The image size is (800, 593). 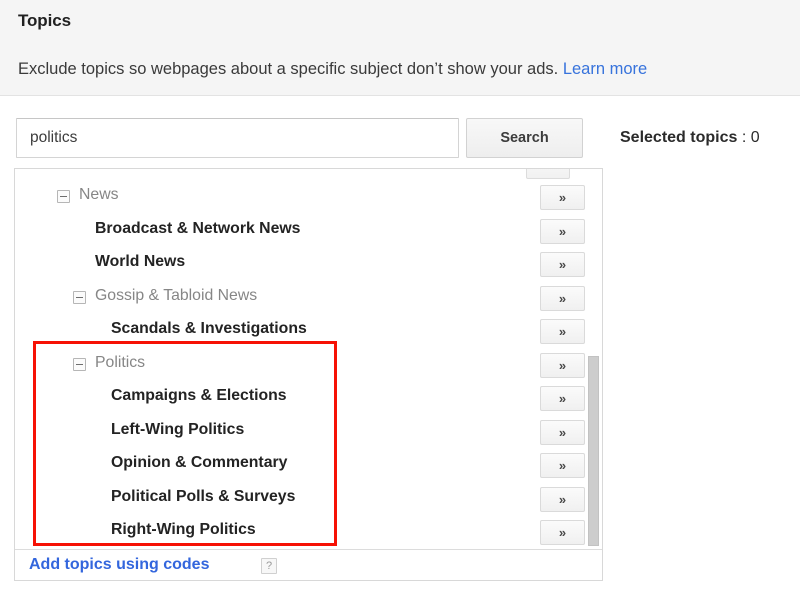 What do you see at coordinates (199, 462) in the screenshot?
I see `tree-row-label: Opinion & Commentary` at bounding box center [199, 462].